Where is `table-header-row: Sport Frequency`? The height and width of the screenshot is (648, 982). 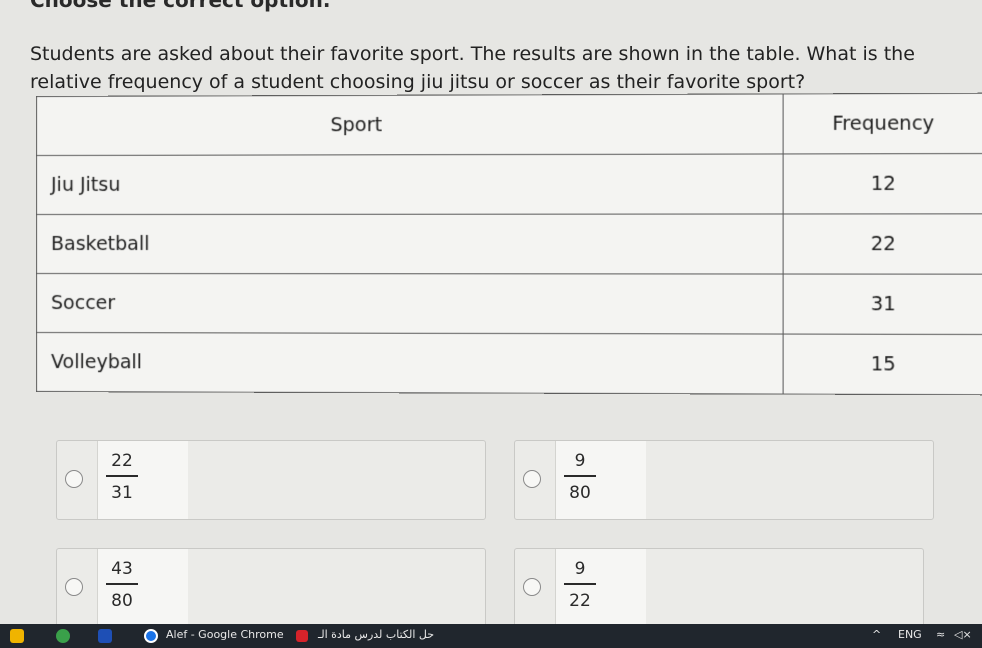
table-header-row: Sport Frequency is located at coordinates (509, 124).